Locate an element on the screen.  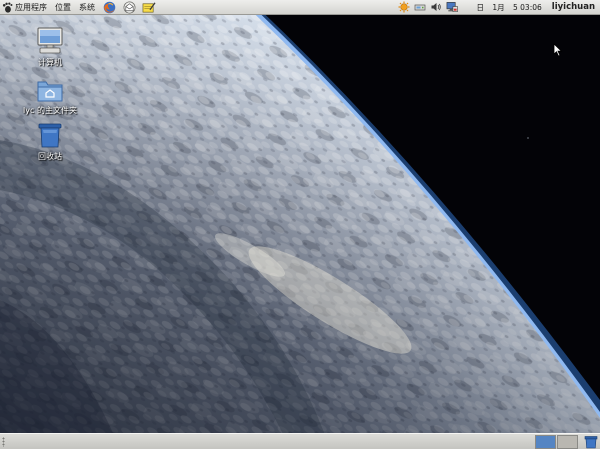
network-icon is located at coordinates (420, 7).